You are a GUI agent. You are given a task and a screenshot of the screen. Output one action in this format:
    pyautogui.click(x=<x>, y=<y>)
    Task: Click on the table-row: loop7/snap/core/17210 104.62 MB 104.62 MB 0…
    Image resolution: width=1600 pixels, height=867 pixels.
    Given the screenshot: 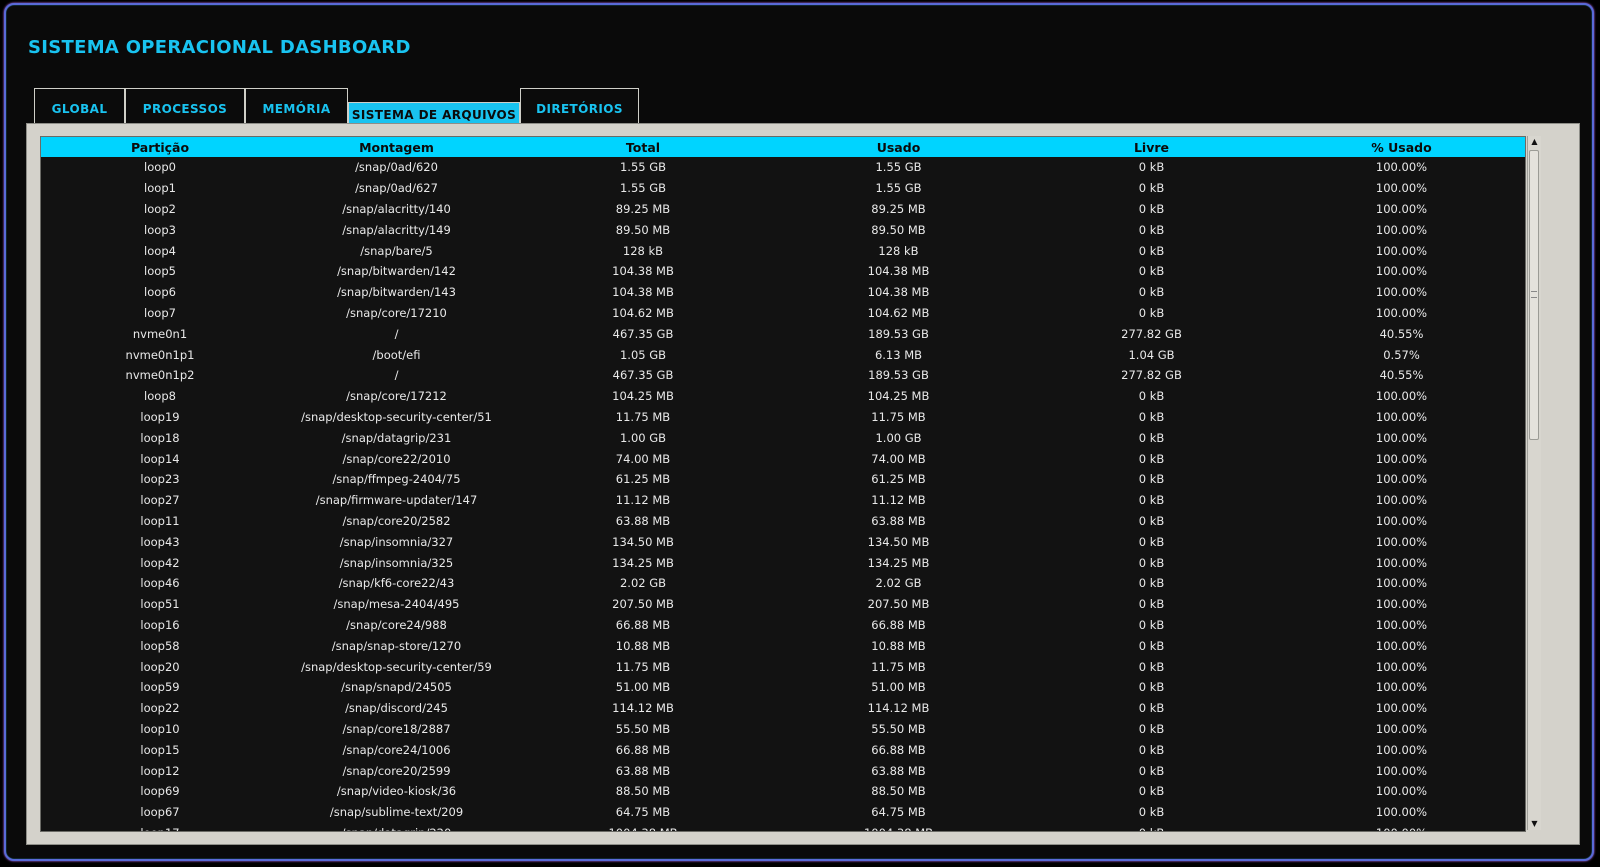 What is the action you would take?
    pyautogui.click(x=783, y=313)
    